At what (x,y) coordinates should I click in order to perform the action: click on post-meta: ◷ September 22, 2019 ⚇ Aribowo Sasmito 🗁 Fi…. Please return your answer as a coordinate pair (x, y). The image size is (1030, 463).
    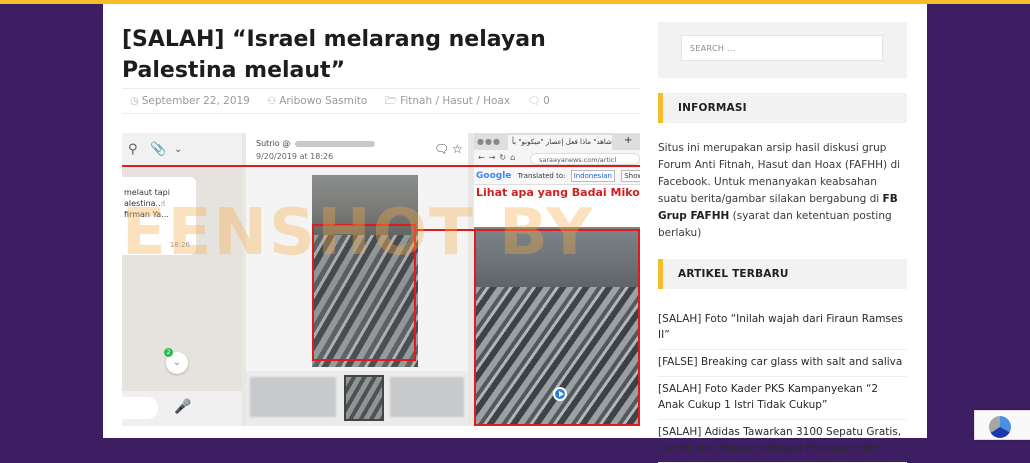
    Looking at the image, I should click on (381, 101).